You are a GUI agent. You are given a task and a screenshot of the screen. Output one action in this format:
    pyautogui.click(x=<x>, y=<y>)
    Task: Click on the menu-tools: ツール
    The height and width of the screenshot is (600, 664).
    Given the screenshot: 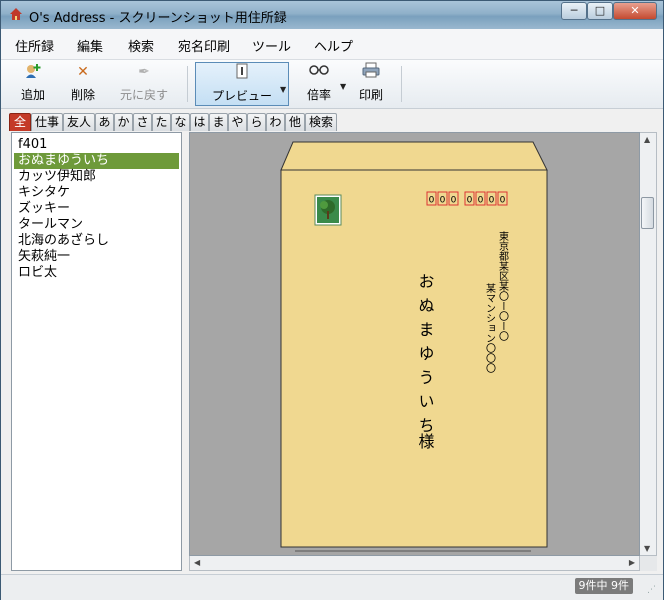 What is the action you would take?
    pyautogui.click(x=271, y=45)
    